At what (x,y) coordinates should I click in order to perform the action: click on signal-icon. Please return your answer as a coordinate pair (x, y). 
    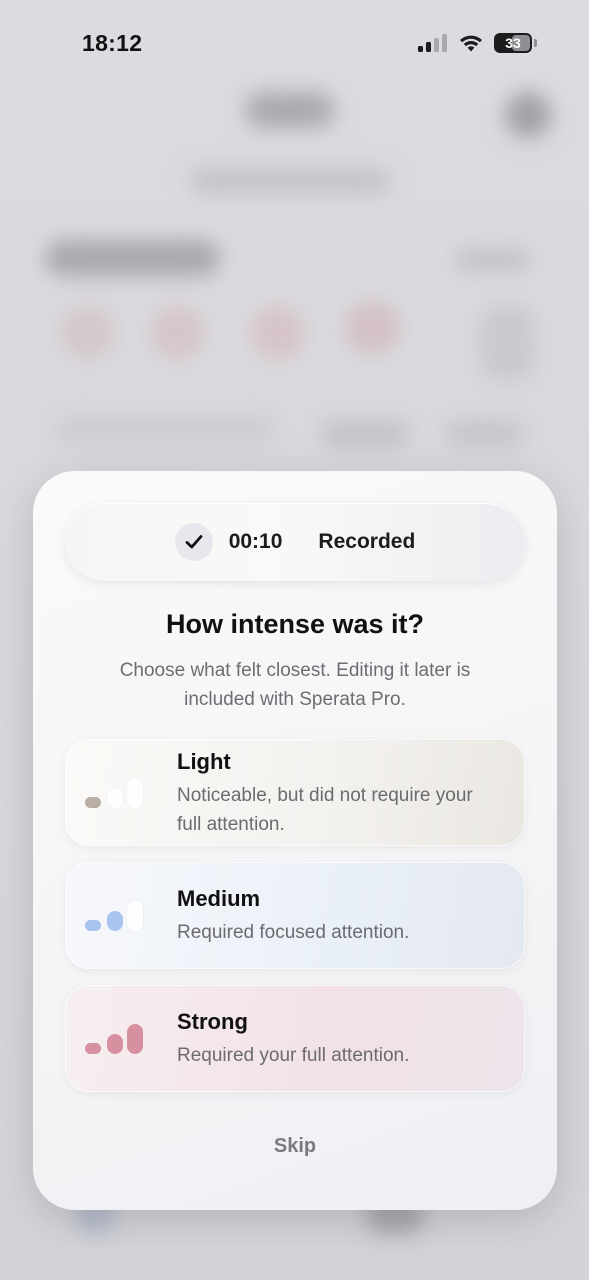
    Looking at the image, I should click on (432, 43).